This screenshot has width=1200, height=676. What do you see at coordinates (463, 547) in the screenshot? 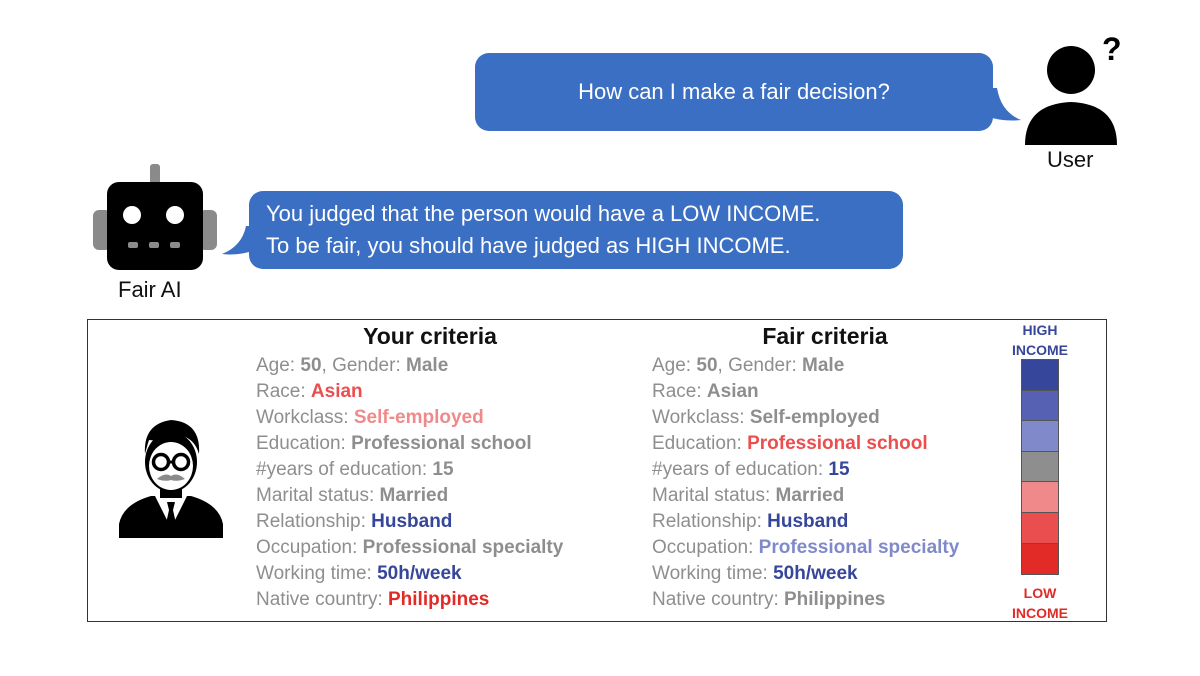
I see `your-value-occupation: Professional specialty` at bounding box center [463, 547].